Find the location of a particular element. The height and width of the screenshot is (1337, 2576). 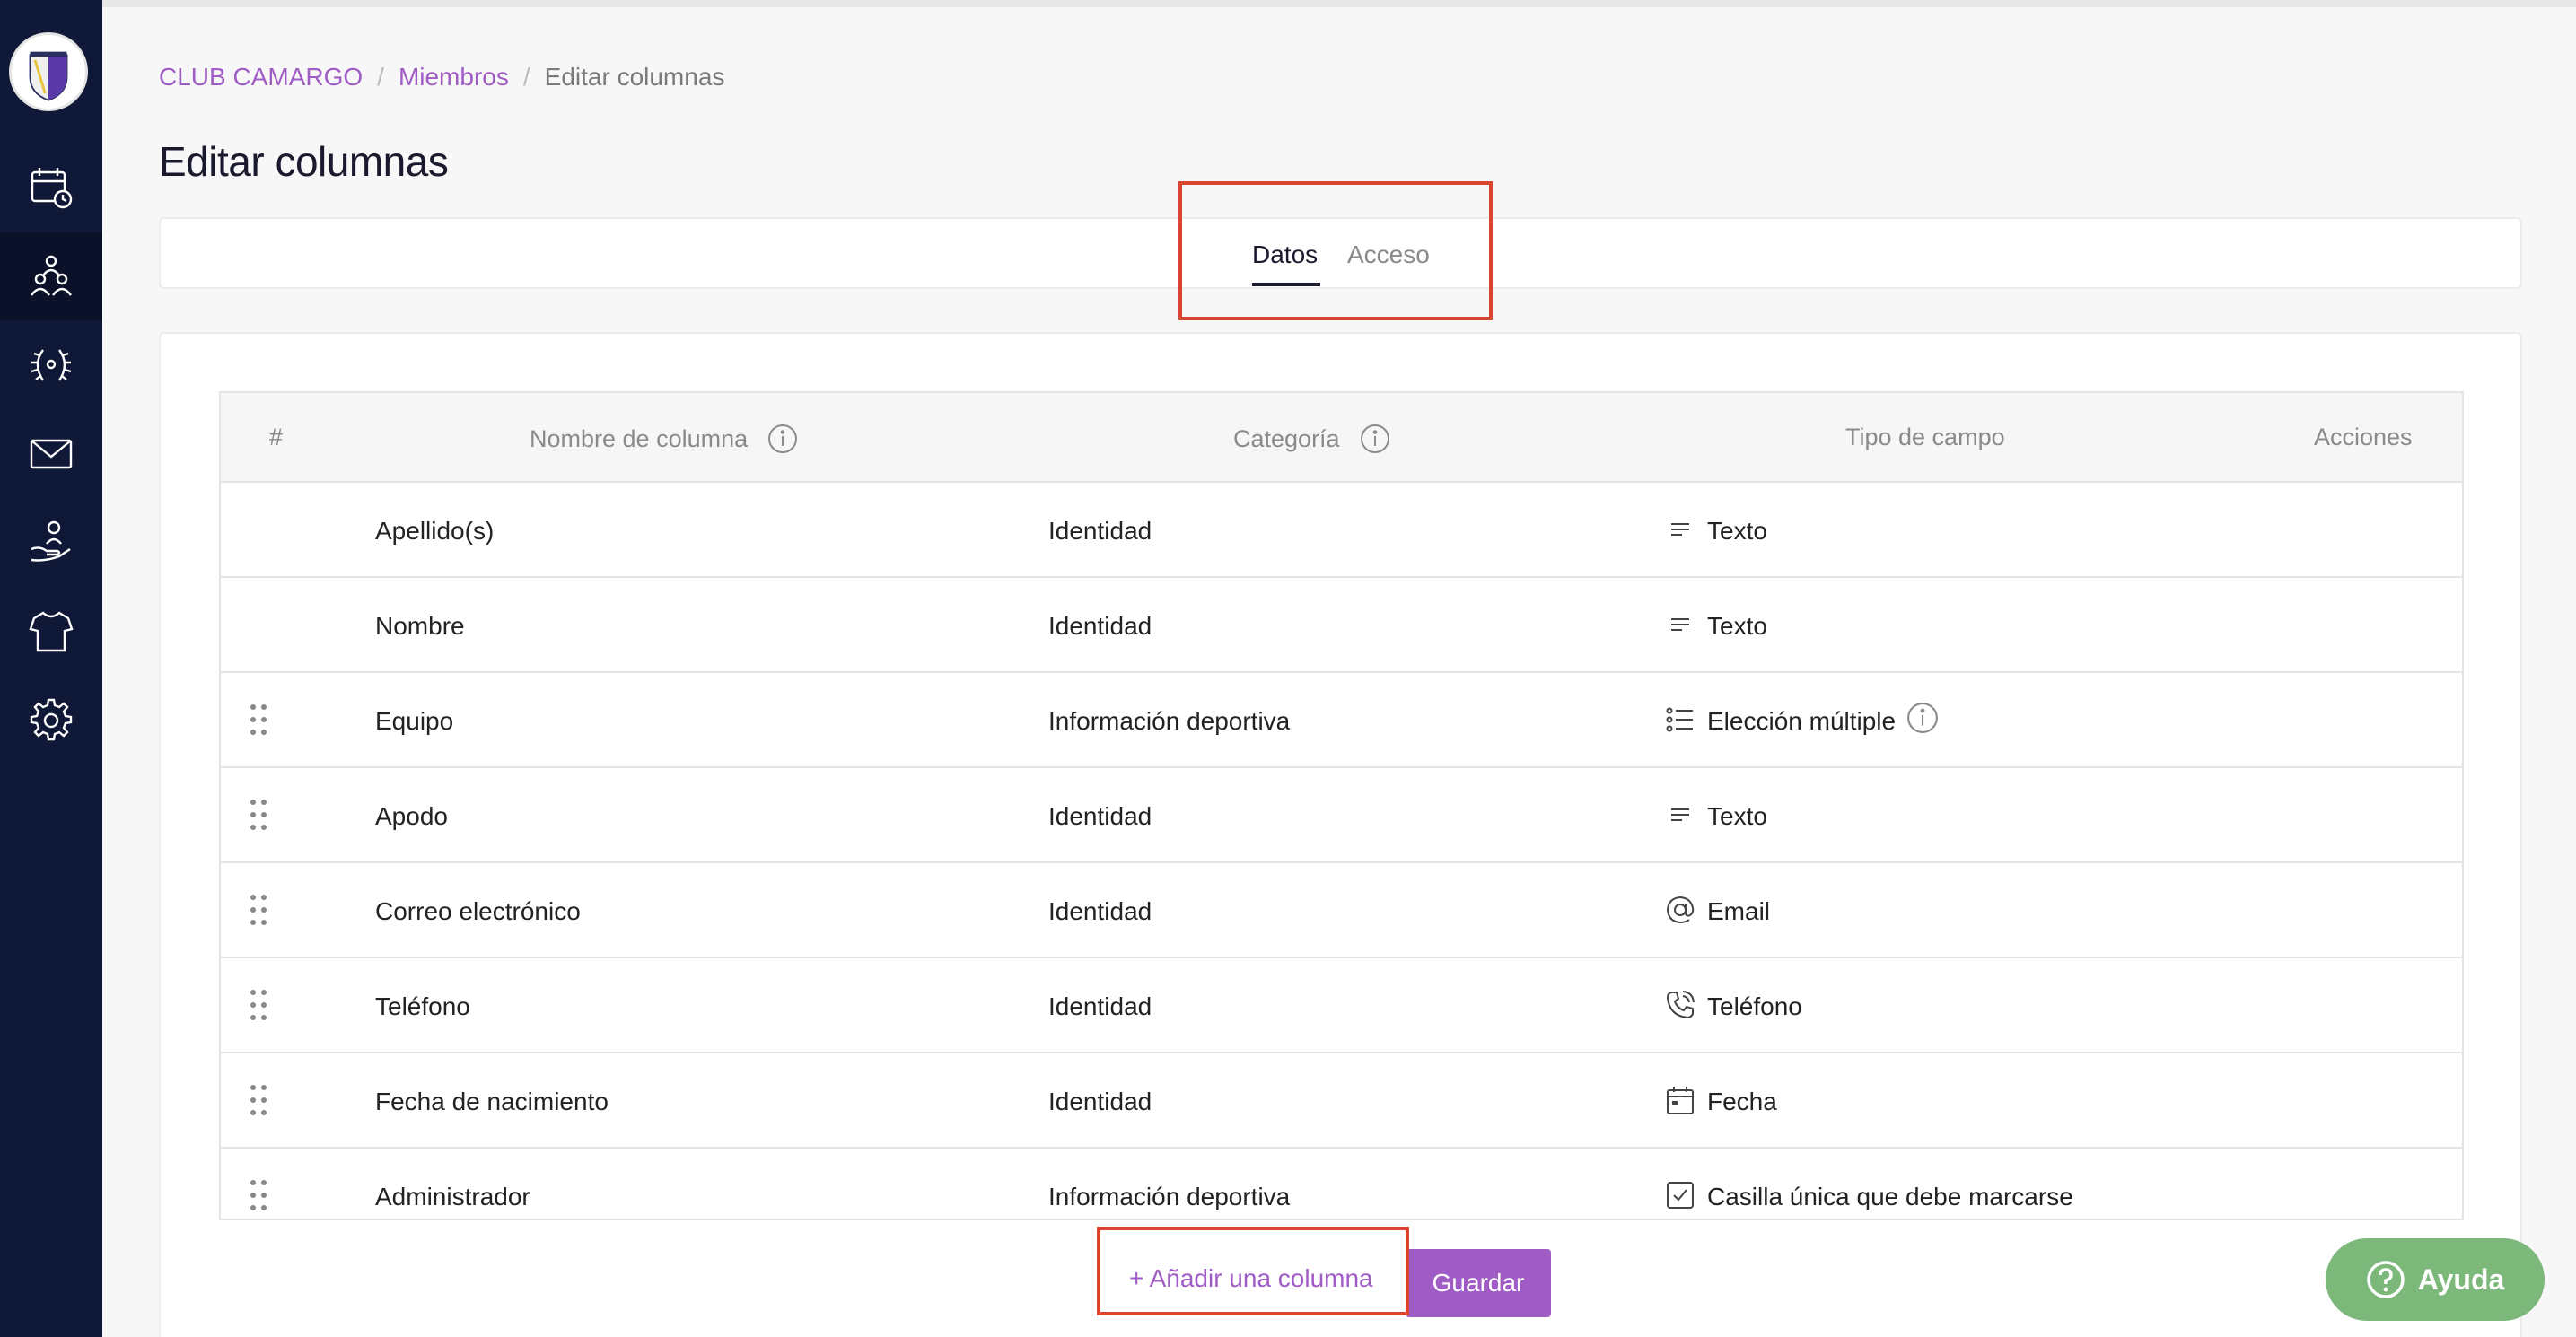

jersey-icon is located at coordinates (51, 631).